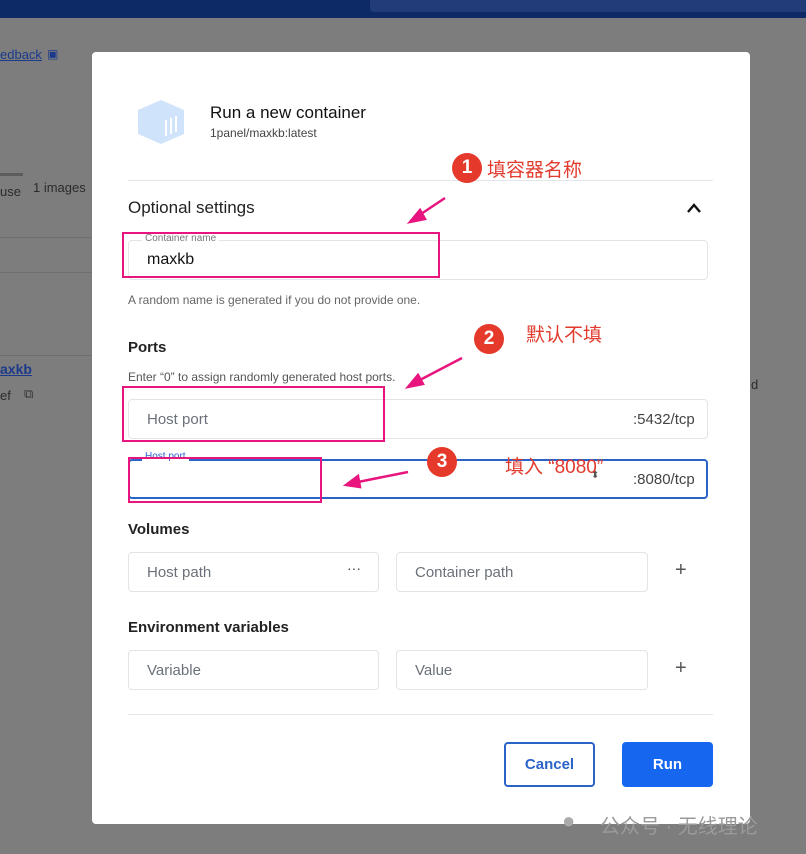 The width and height of the screenshot is (806, 854). What do you see at coordinates (402, 342) in the screenshot?
I see `annotation-arrows` at bounding box center [402, 342].